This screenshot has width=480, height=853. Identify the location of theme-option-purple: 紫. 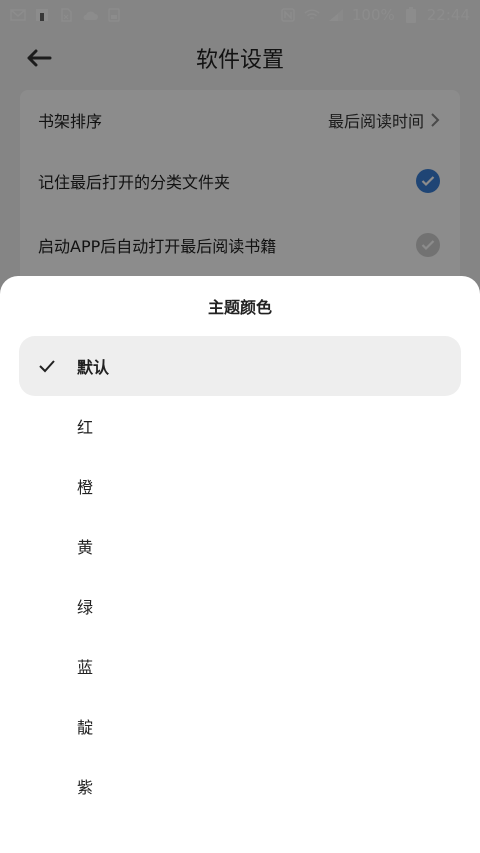
(240, 786).